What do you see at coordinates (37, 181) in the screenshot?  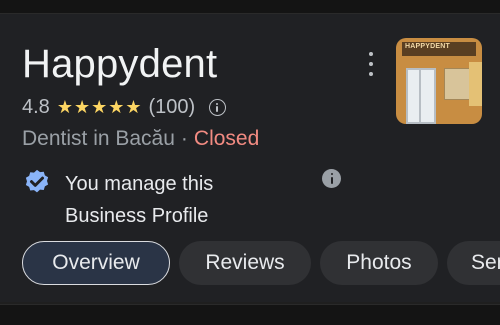 I see `verified-badge-icon` at bounding box center [37, 181].